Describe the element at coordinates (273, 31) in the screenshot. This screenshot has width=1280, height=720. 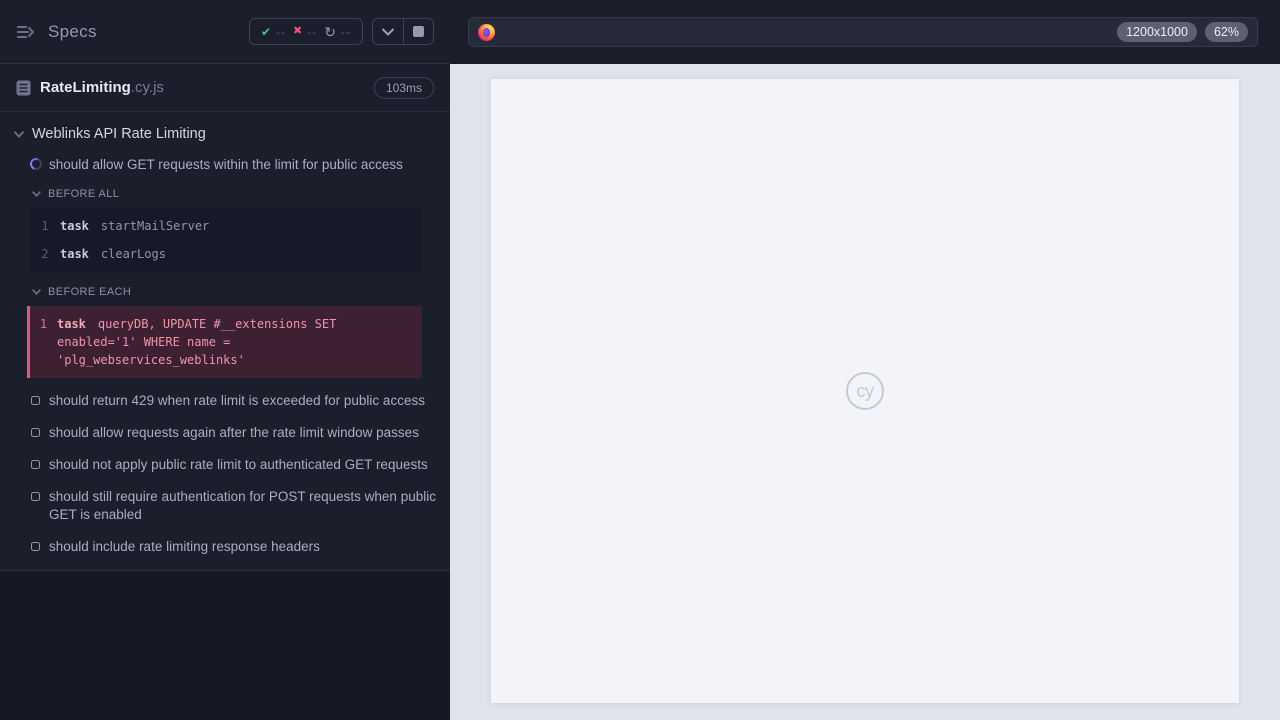
I see `stat-passed: ✔ --` at that location.